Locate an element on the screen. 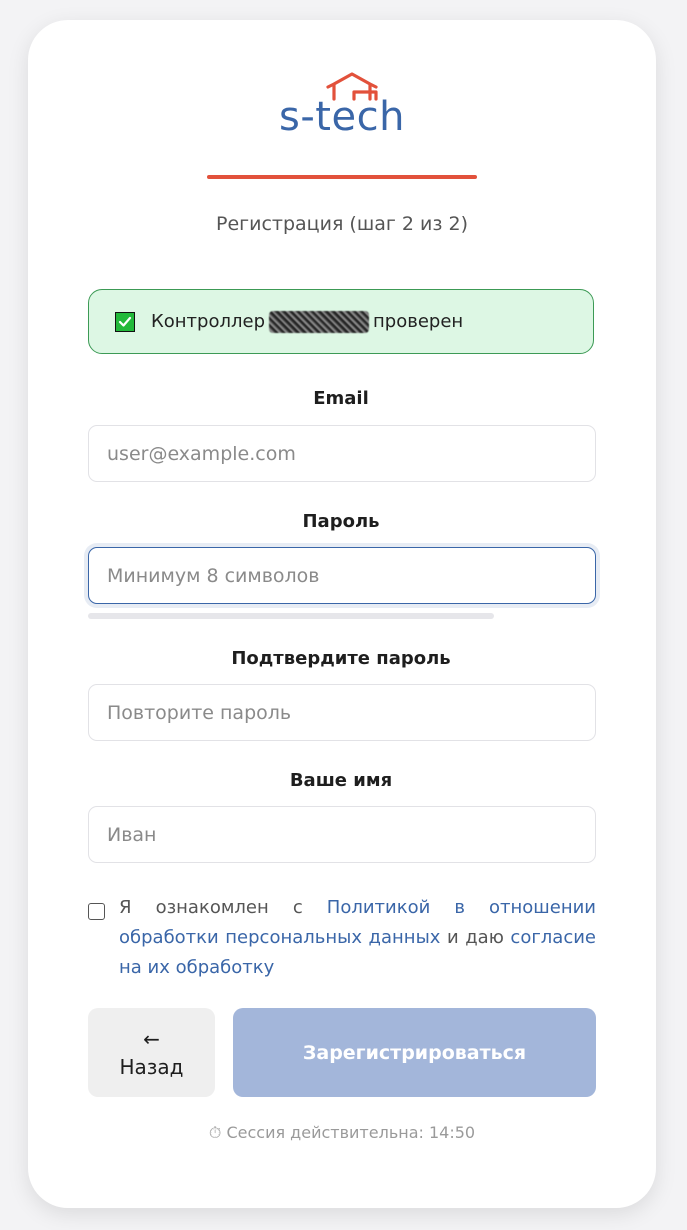 The width and height of the screenshot is (687, 1230). arrow-left-icon: ← is located at coordinates (151, 1038).